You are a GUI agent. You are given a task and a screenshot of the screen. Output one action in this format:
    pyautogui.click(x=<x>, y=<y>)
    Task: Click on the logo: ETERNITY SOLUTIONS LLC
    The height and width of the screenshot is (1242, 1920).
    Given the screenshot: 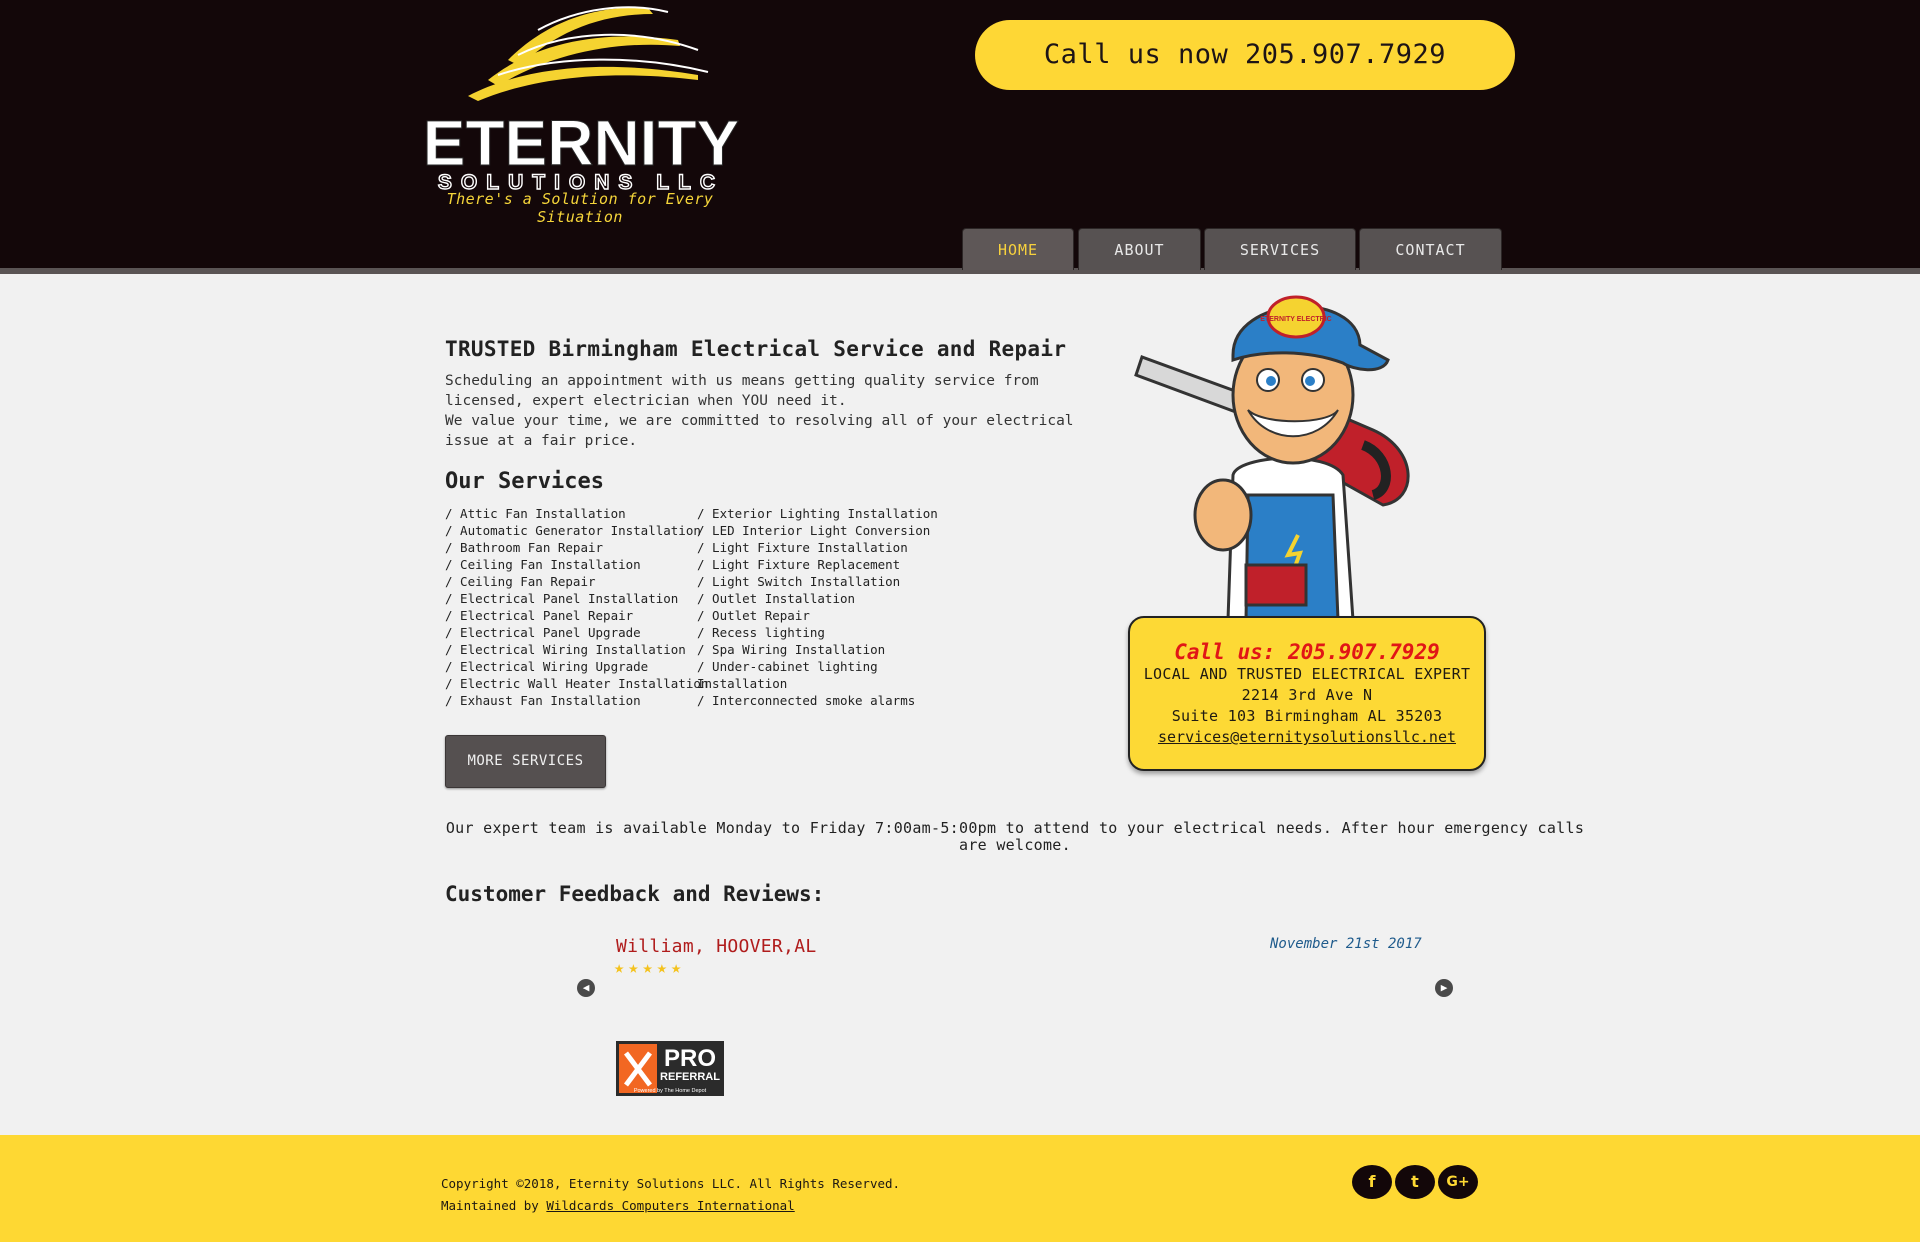 What is the action you would take?
    pyautogui.click(x=581, y=105)
    